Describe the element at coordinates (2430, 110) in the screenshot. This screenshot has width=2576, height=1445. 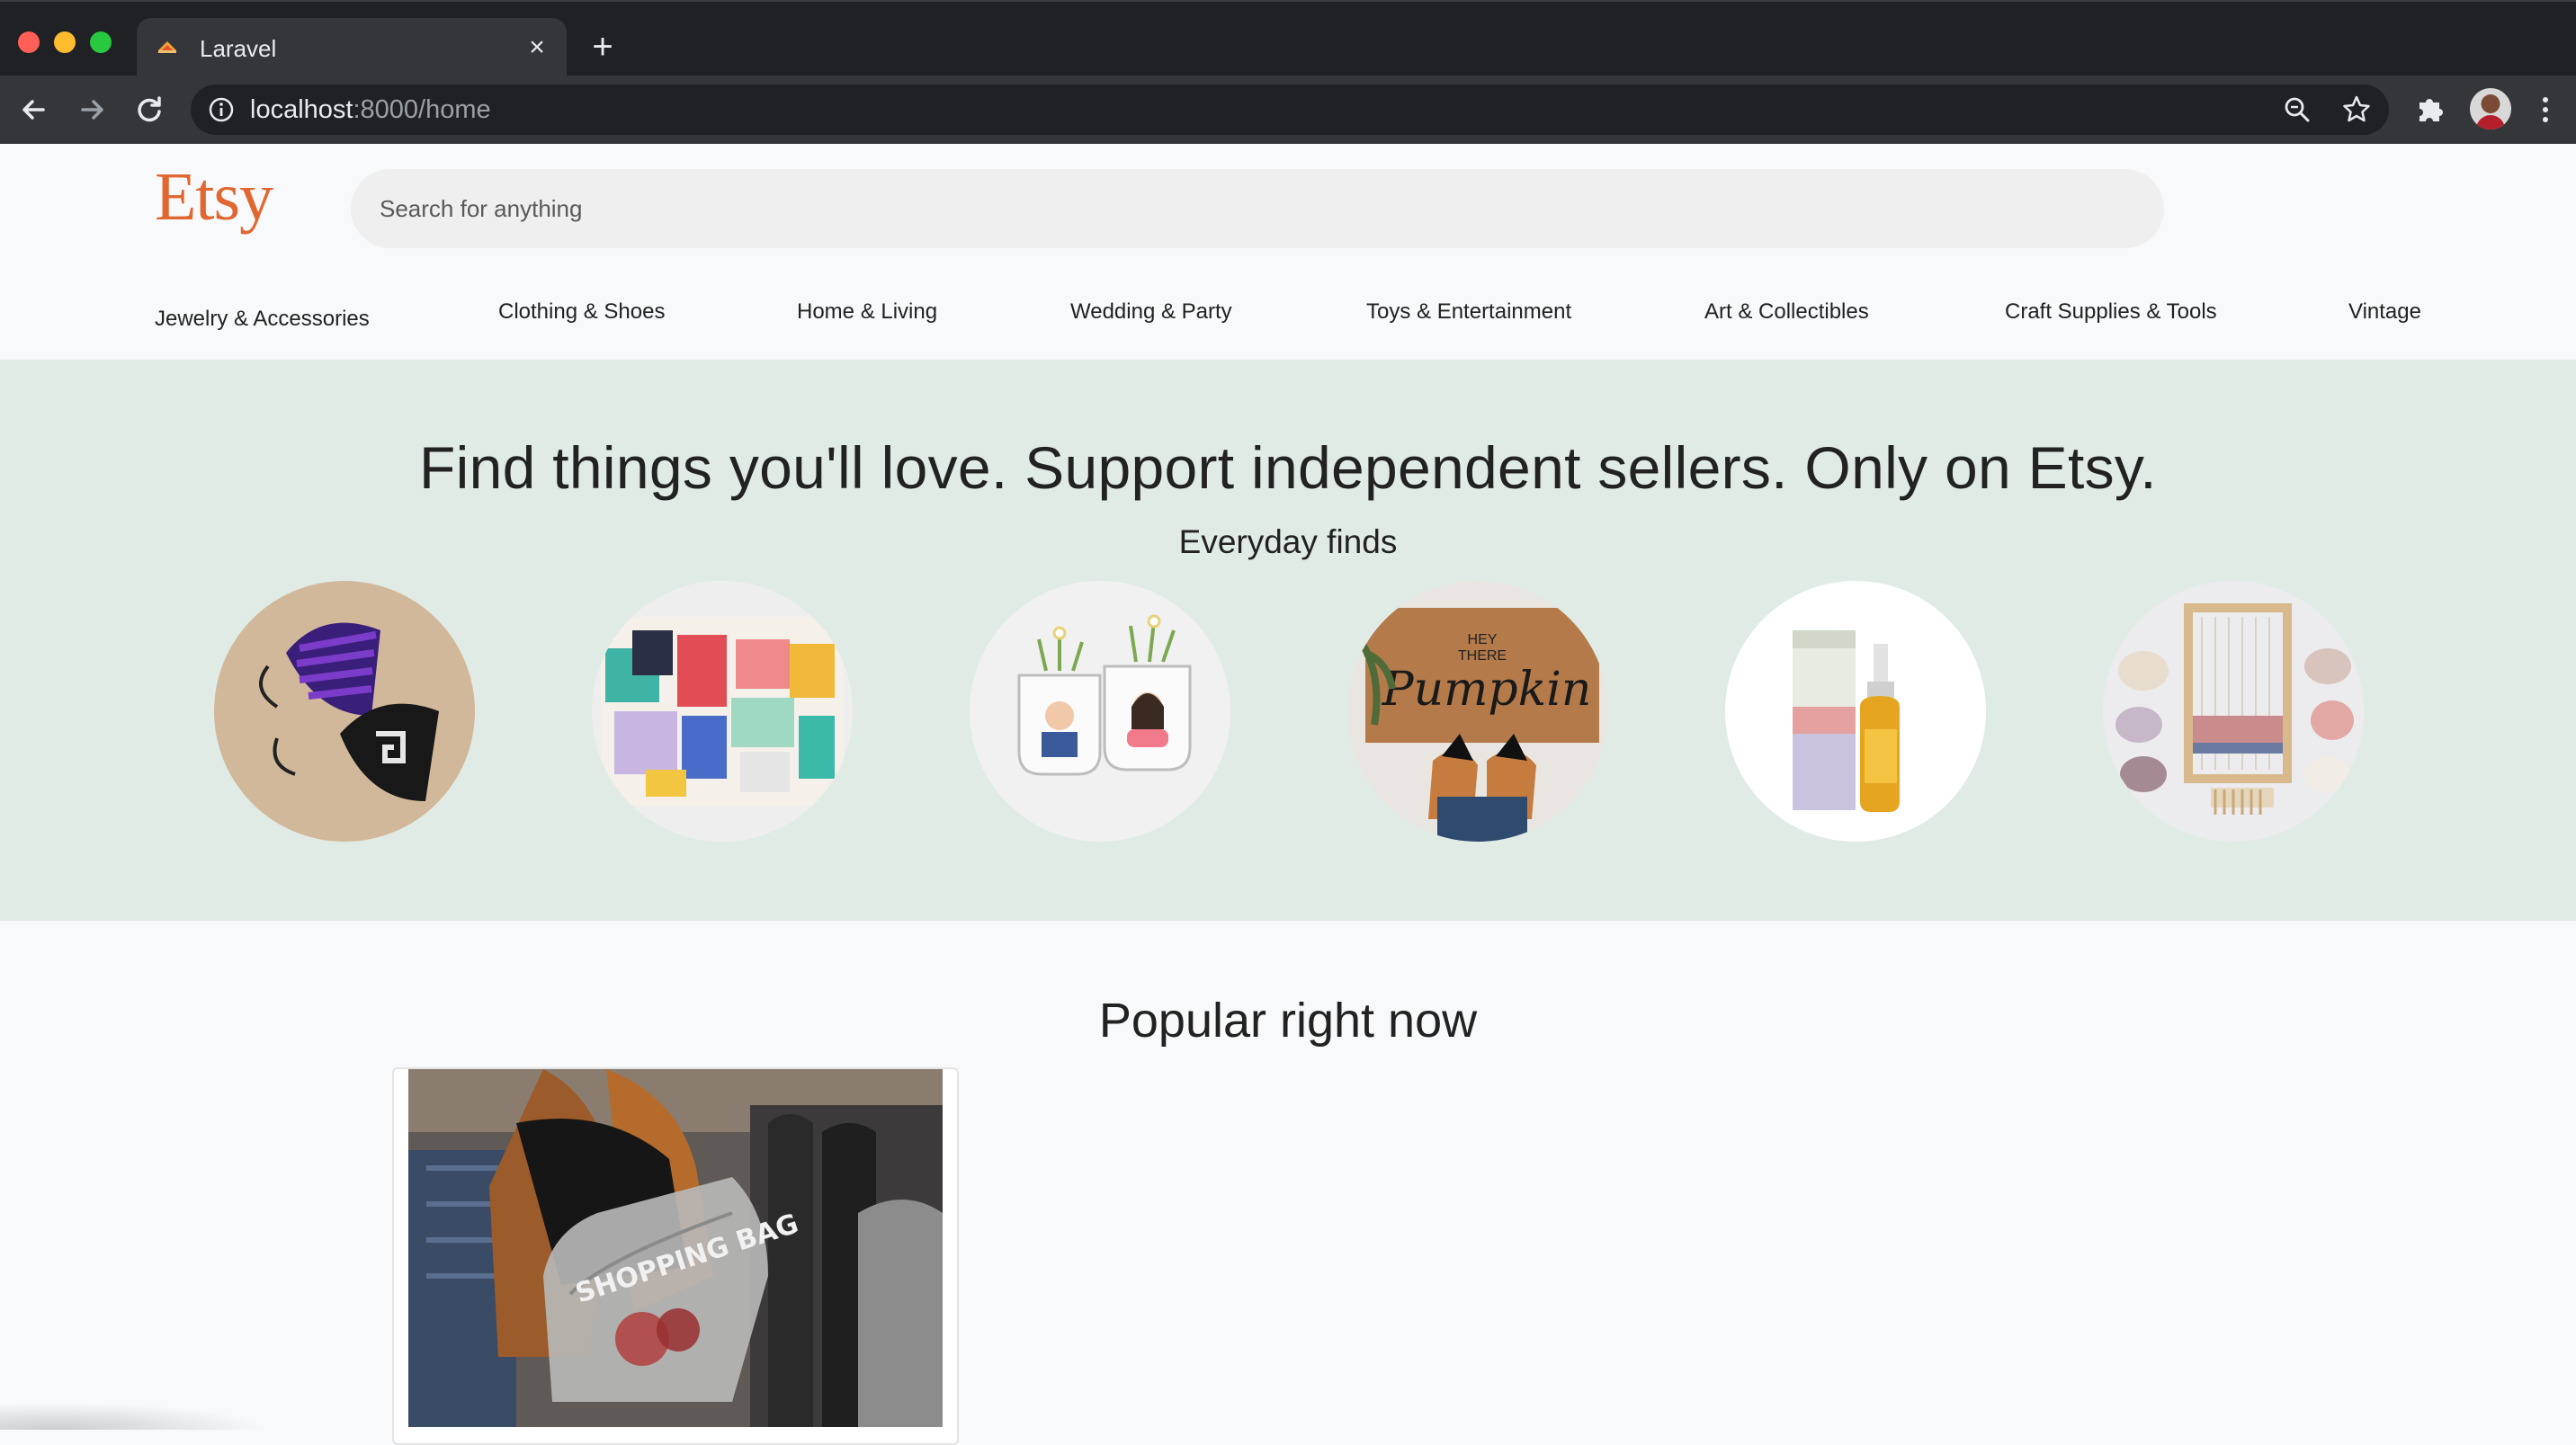
I see `puzzle-icon` at that location.